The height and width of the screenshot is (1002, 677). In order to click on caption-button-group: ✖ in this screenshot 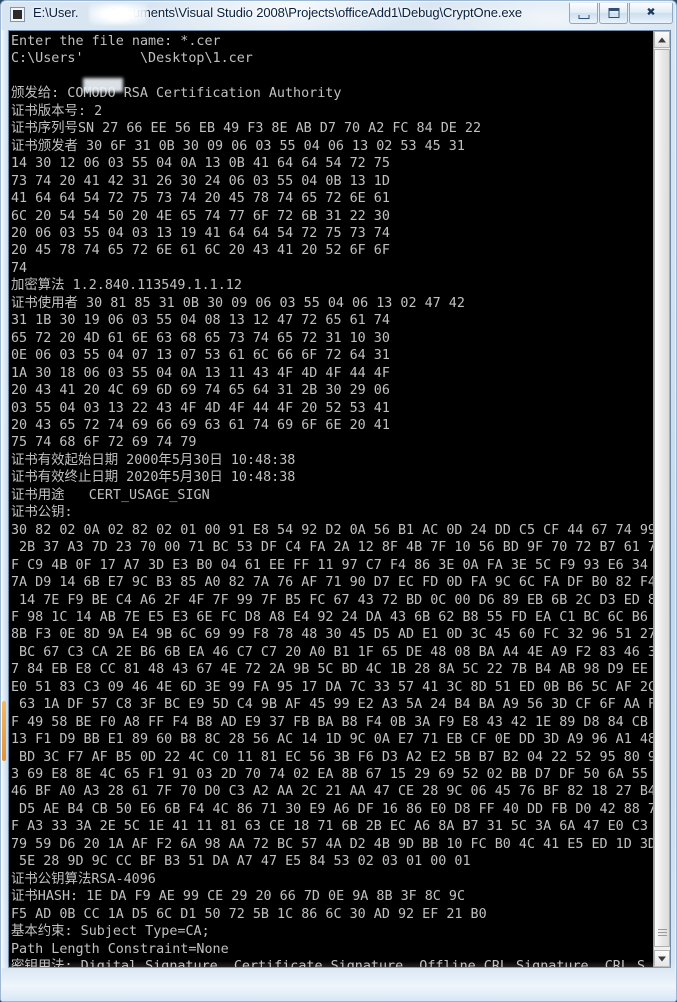, I will do `click(620, 13)`.